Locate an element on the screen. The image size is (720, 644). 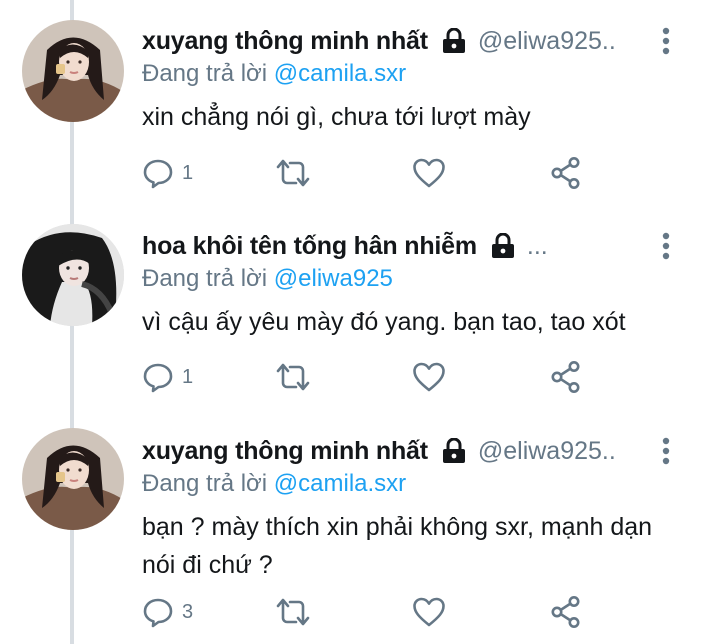
tweet-actions: 3 is located at coordinates (367, 612).